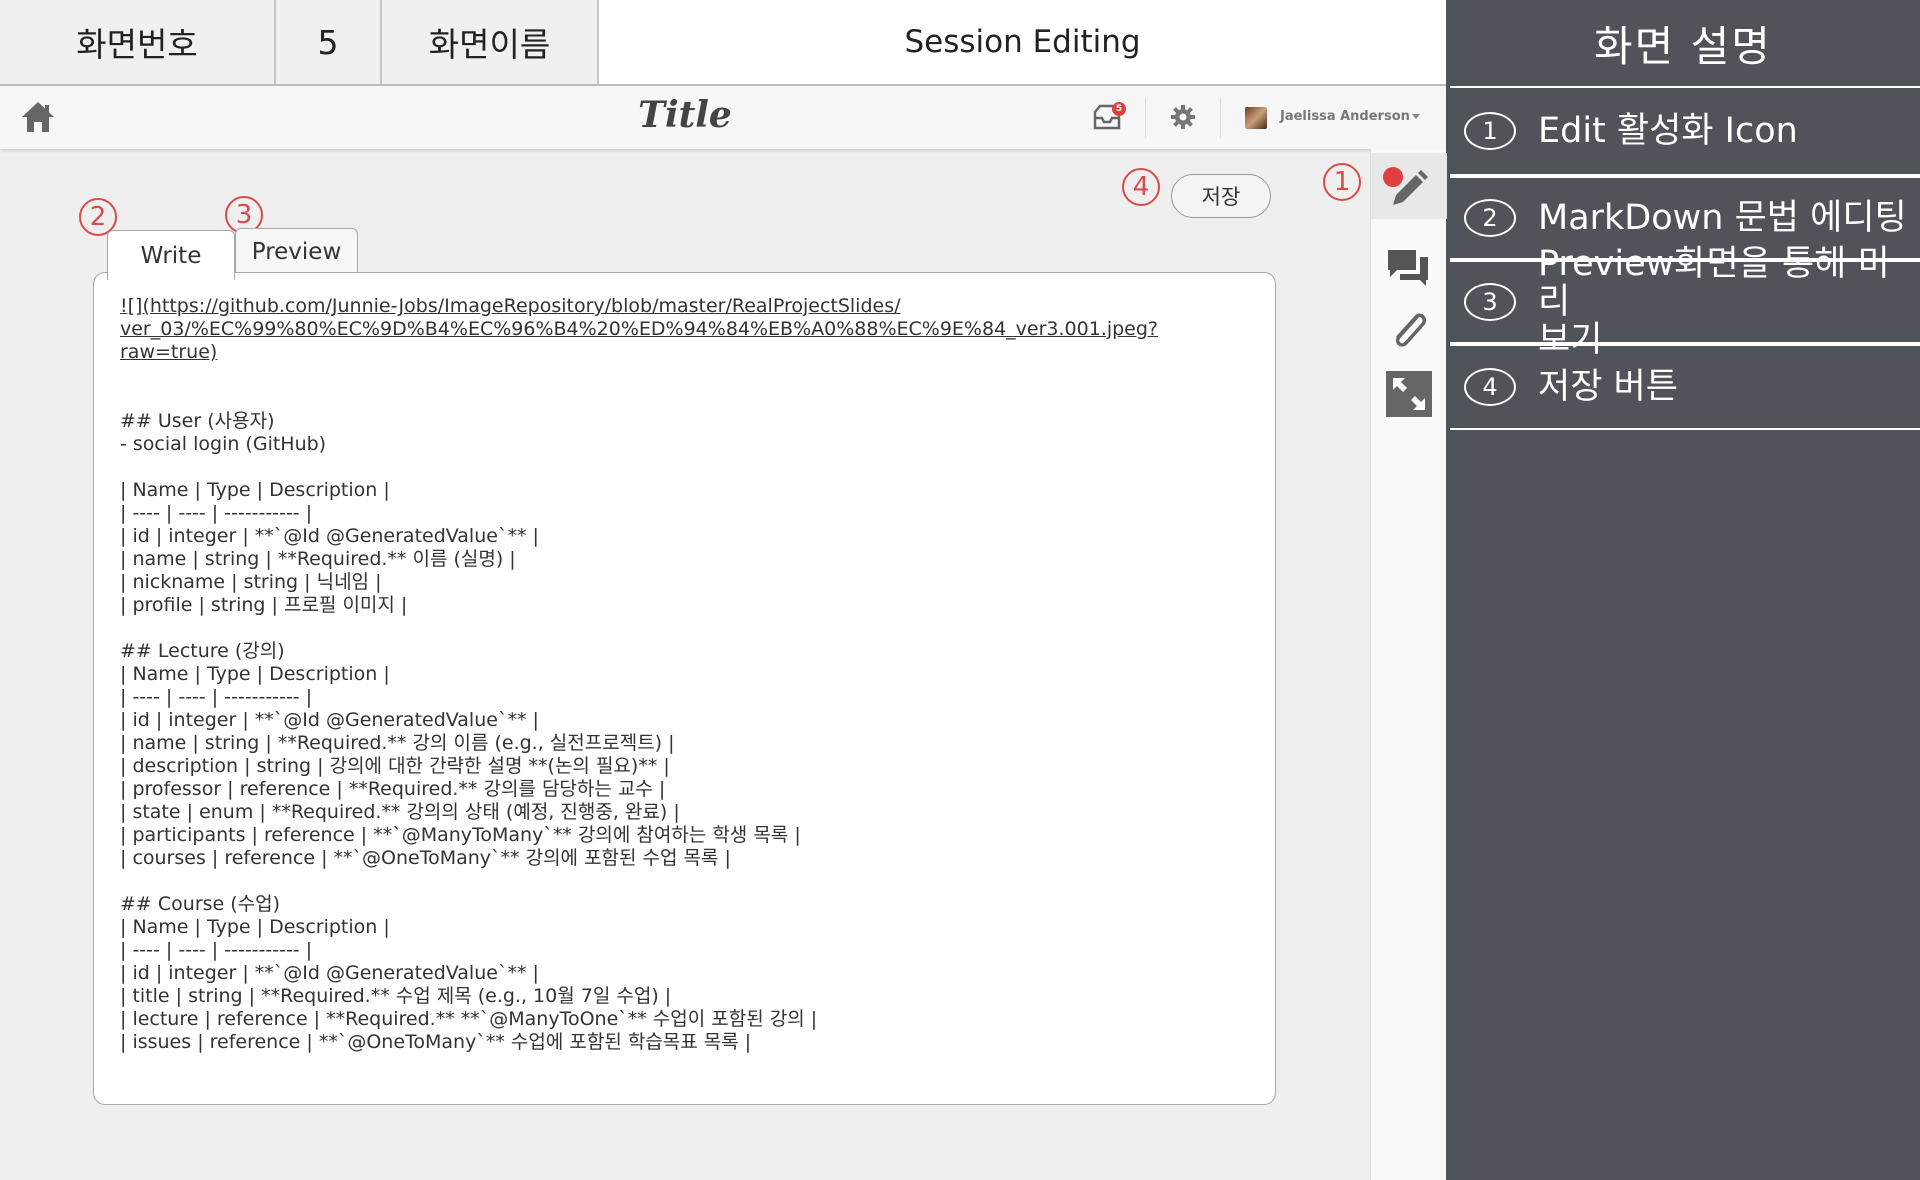  I want to click on top-navigation-bar: Title 5 Jaelissa Anderson, so click(723, 117).